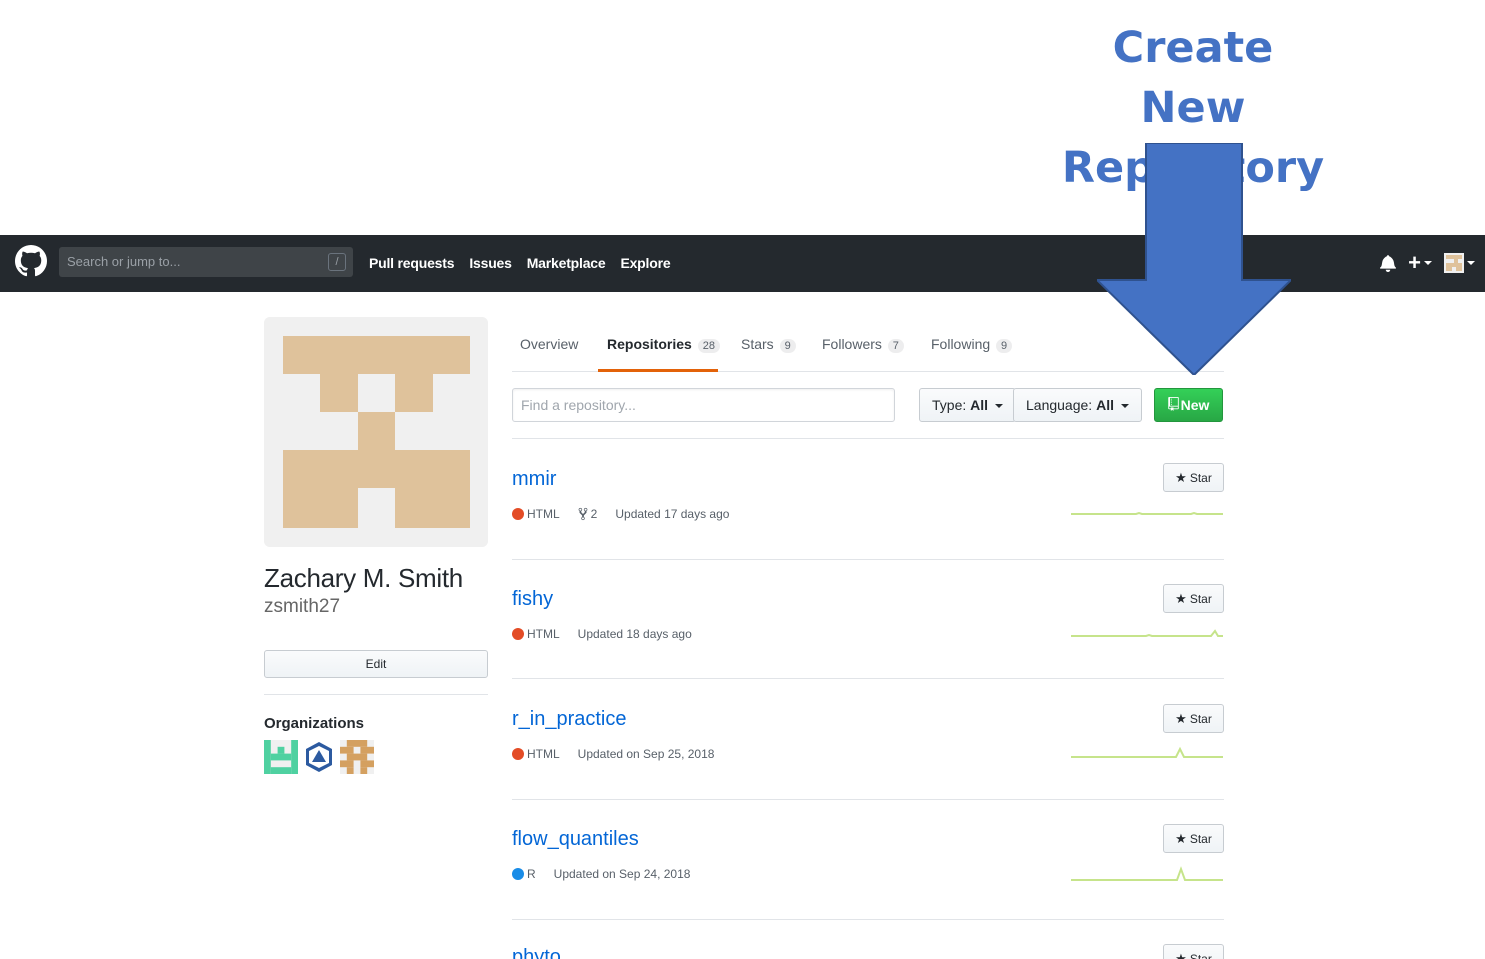  What do you see at coordinates (412, 263) in the screenshot?
I see `nav-pull-requests: Pull requests` at bounding box center [412, 263].